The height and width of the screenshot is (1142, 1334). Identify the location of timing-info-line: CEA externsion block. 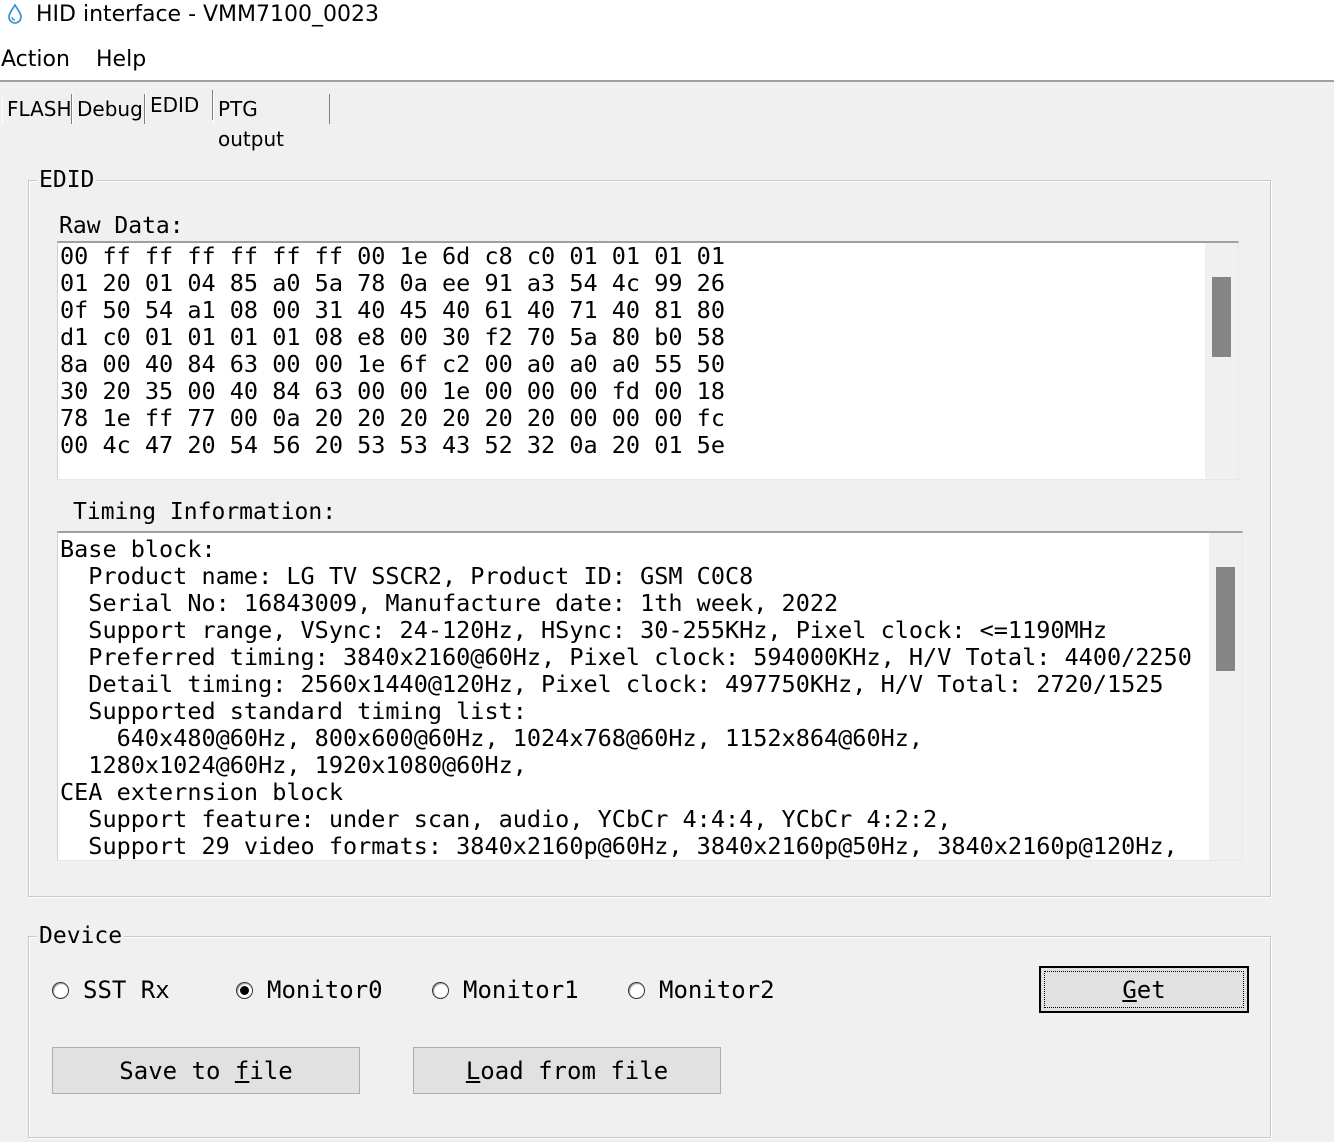
(201, 792).